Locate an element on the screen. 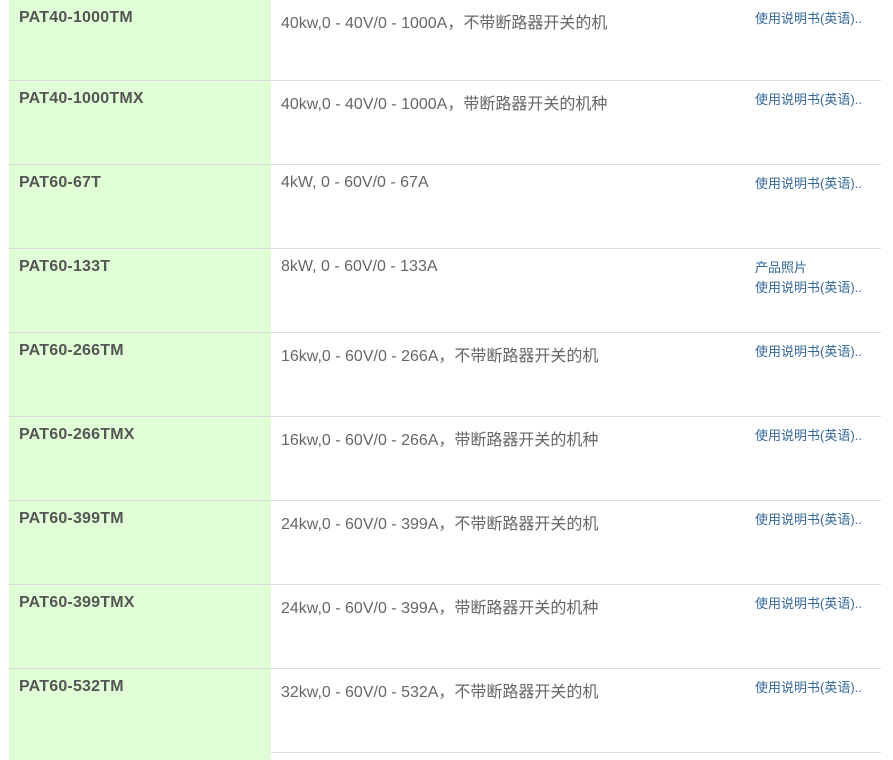 This screenshot has height=760, width=893. model-name: PAT60-266TMX is located at coordinates (77, 434).